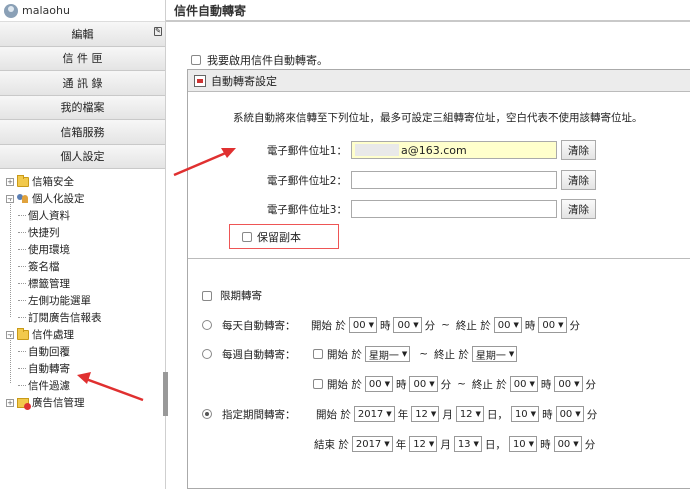 The image size is (690, 489). Describe the element at coordinates (267, 60) in the screenshot. I see `enable-forward-label: 我要啟用信件自動轉寄。` at that location.